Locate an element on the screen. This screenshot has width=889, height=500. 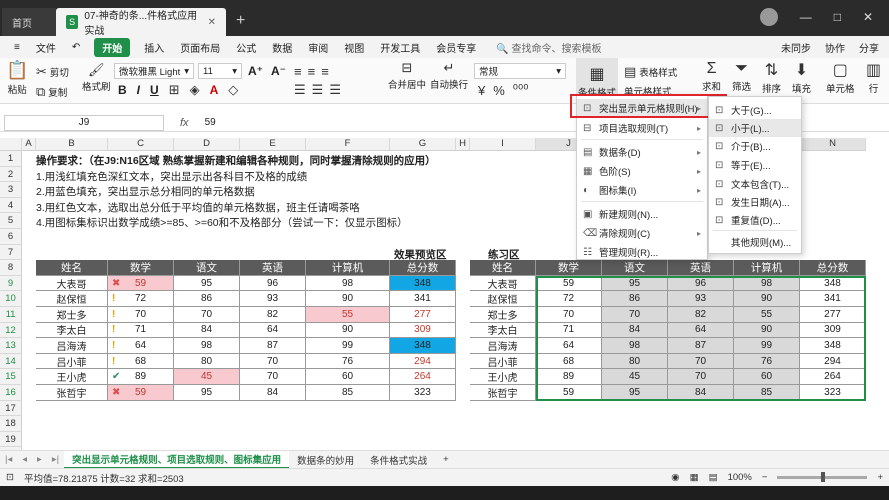
formula-input: 59 is located at coordinates (210, 122).